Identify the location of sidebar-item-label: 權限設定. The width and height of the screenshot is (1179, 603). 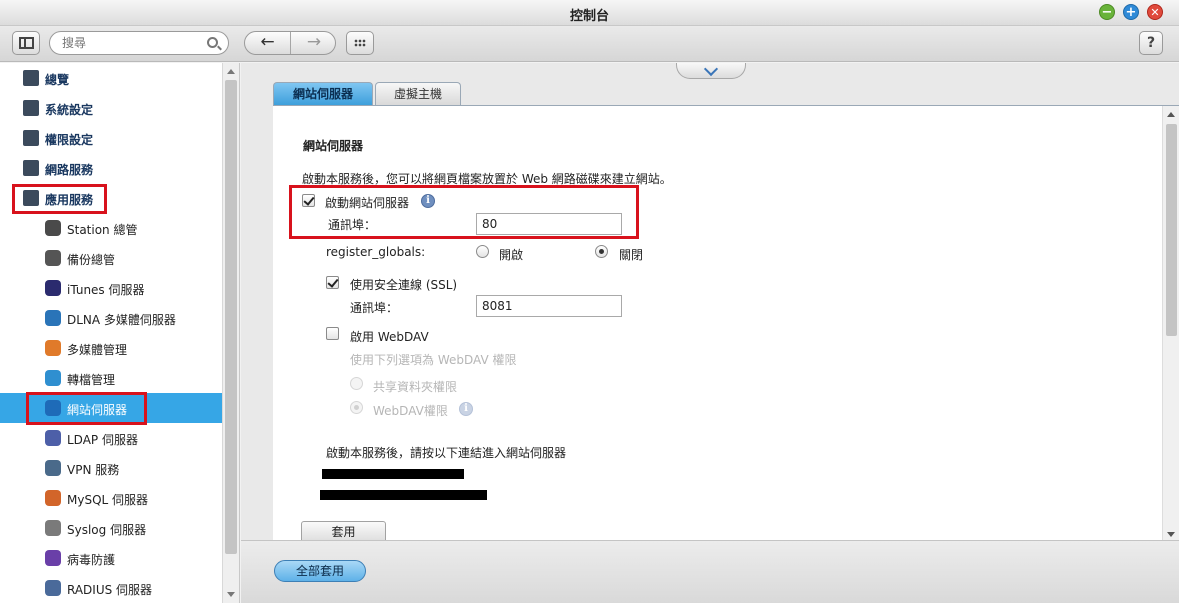
(69, 140).